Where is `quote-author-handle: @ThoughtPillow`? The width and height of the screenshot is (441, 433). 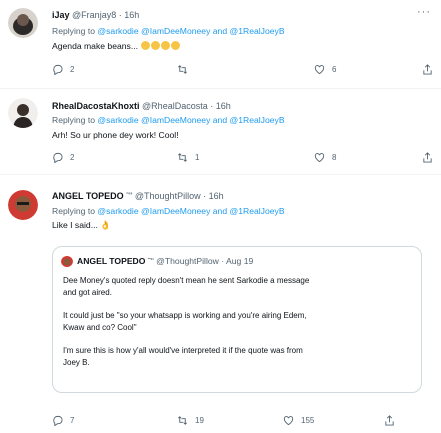
quote-author-handle: @ThoughtPillow is located at coordinates (187, 261).